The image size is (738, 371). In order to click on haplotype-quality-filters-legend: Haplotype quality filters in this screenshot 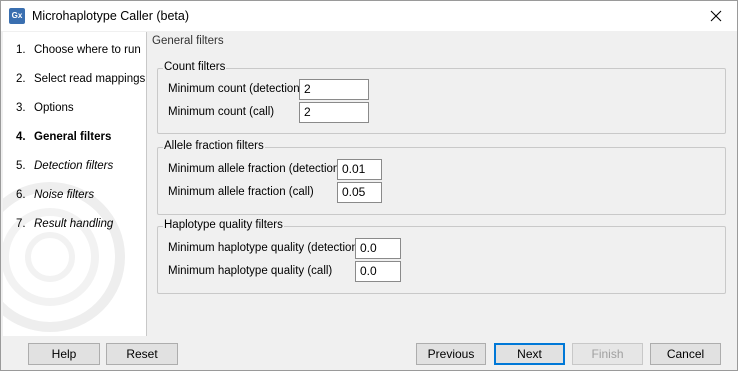, I will do `click(223, 225)`.